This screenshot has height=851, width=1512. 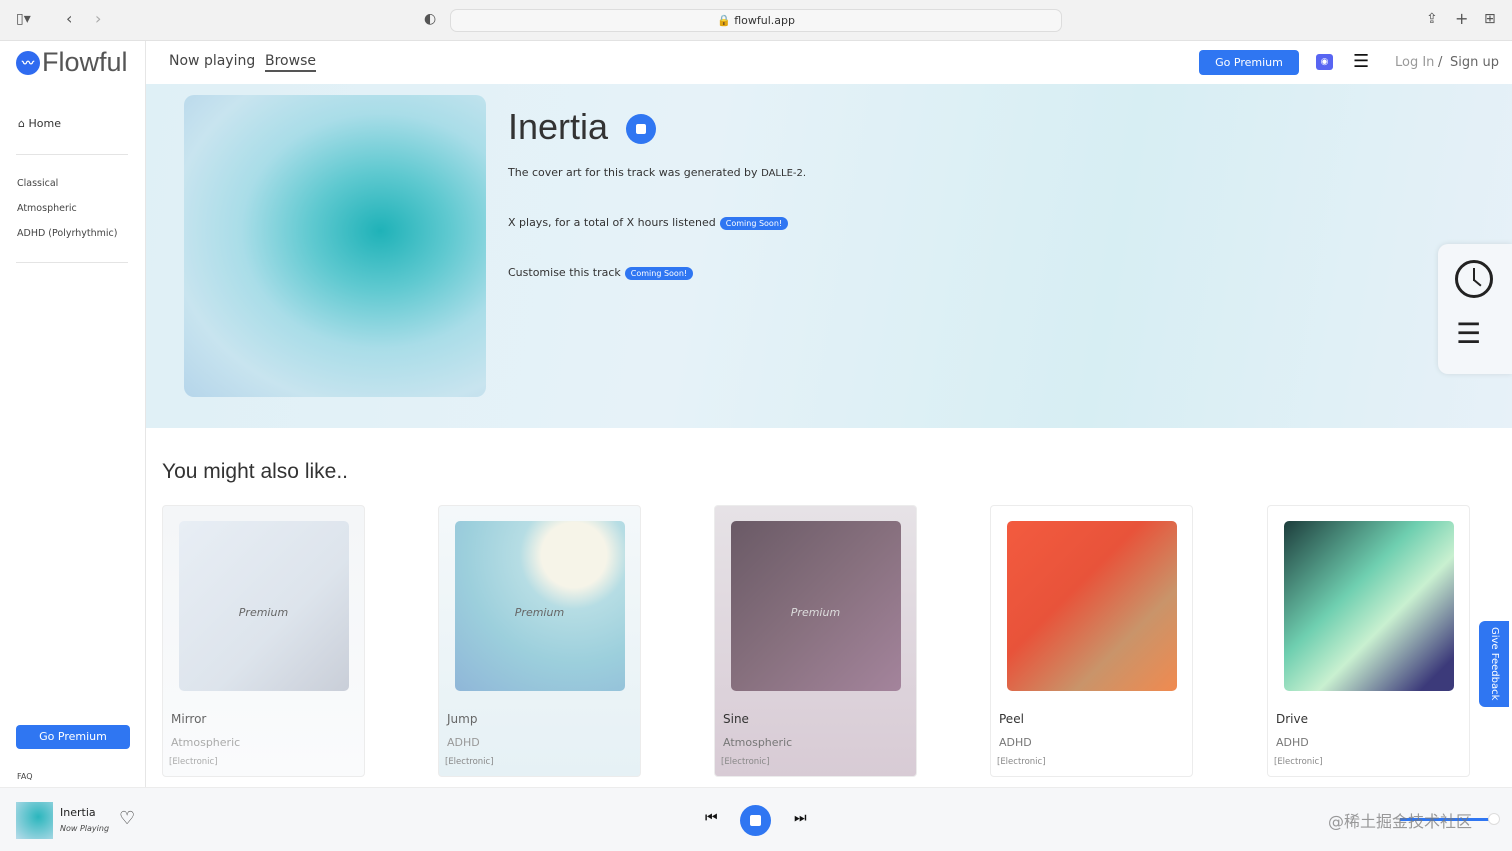 I want to click on logo: 〰 Flowful, so click(x=72, y=62).